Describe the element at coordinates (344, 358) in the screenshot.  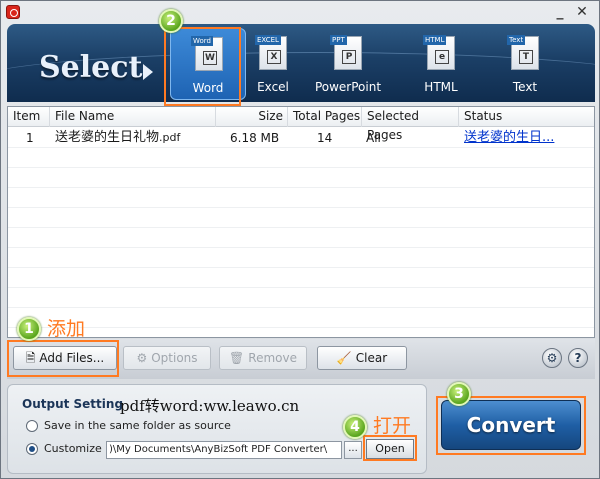
I see `broom-icon: 🧹` at that location.